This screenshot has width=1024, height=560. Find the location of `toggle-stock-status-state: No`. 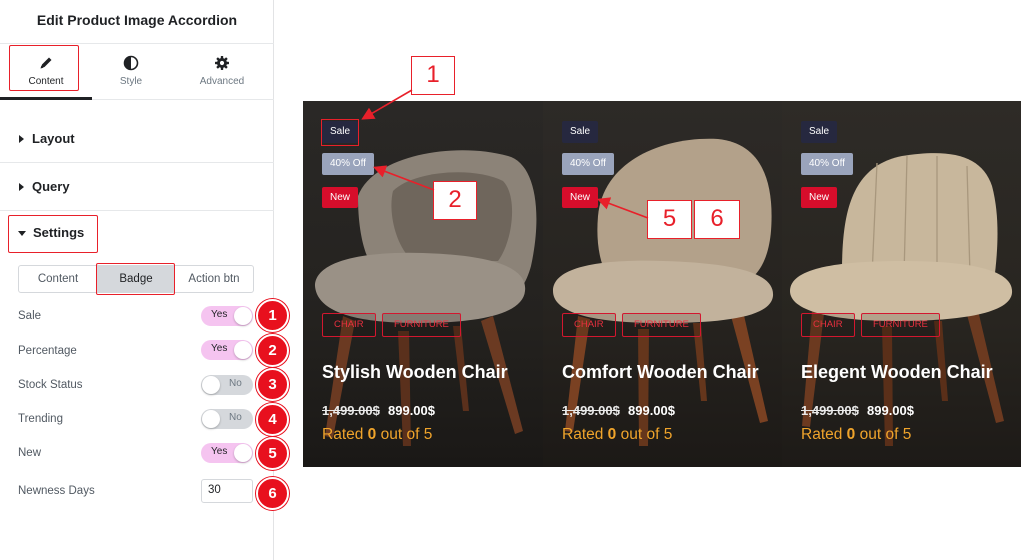

toggle-stock-status-state: No is located at coordinates (235, 383).